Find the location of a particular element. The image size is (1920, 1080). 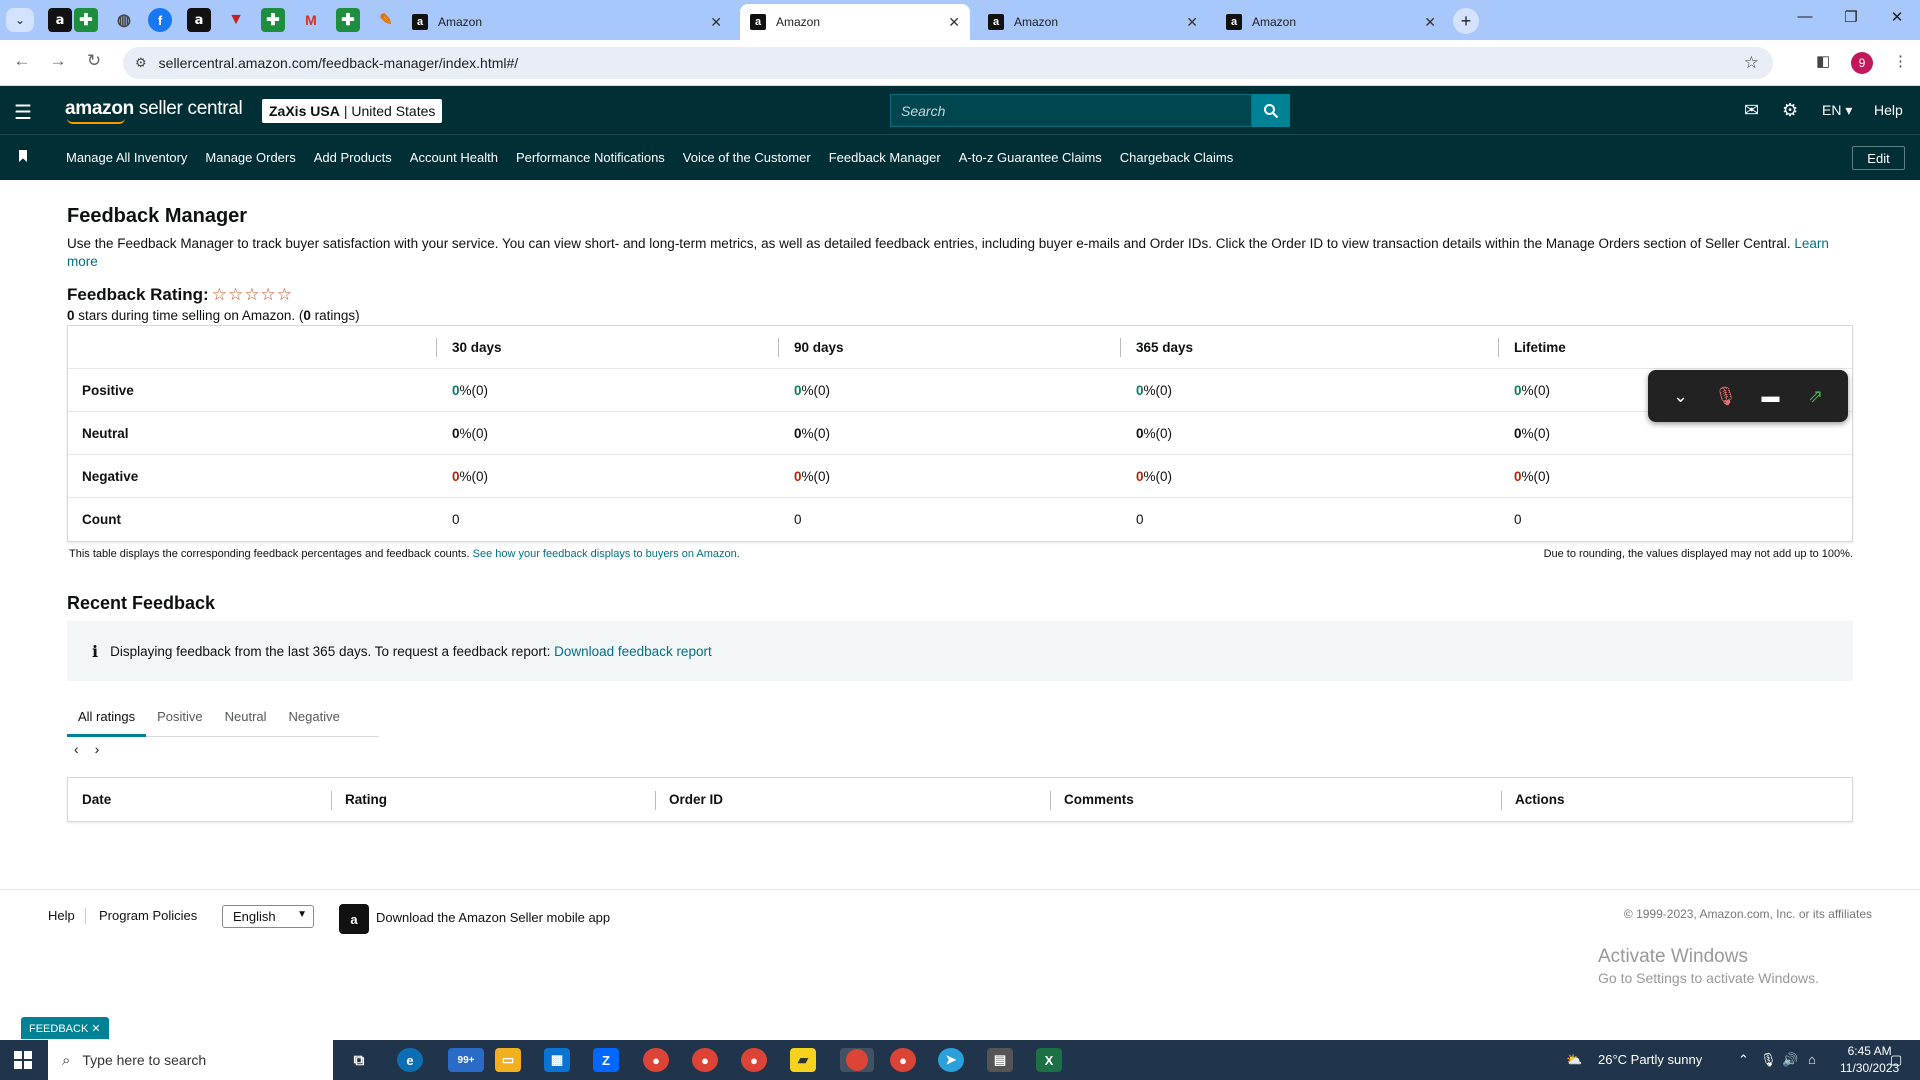

nav-feedback-manager: Feedback Manager is located at coordinates (885, 157).